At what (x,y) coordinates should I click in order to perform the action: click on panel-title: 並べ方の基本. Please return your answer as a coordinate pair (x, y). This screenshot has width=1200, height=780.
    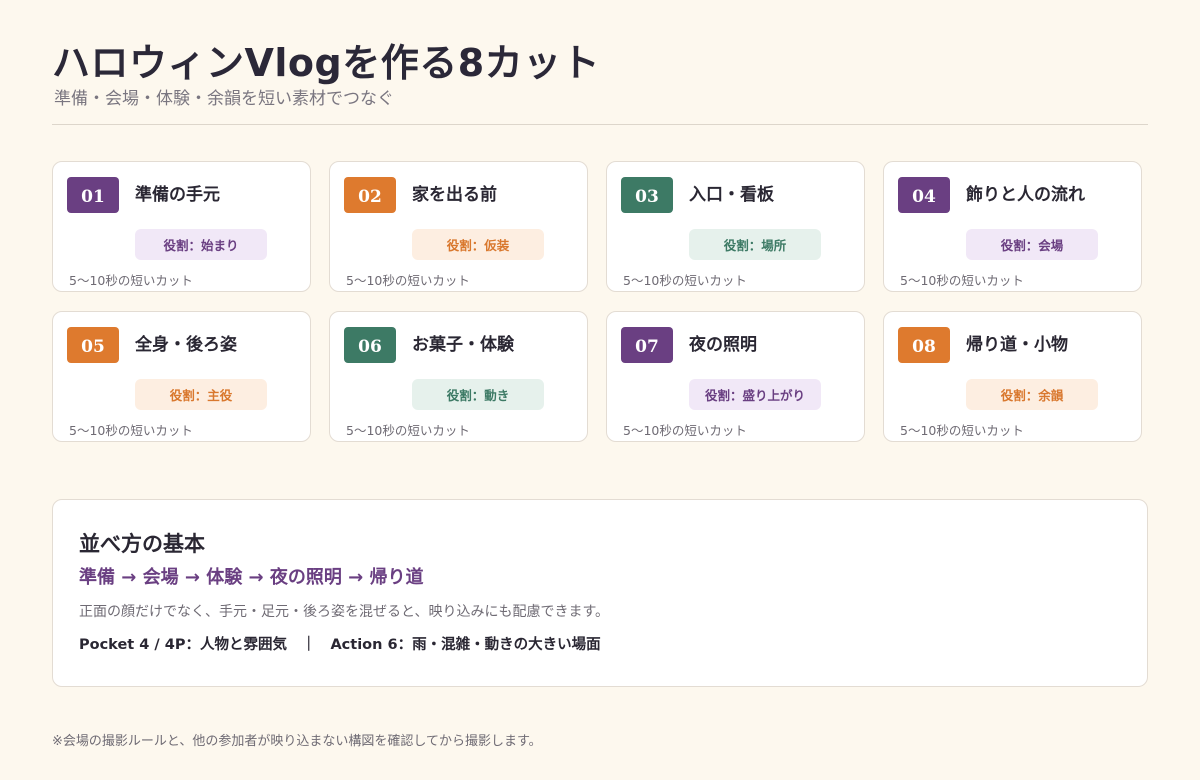
    Looking at the image, I should click on (142, 544).